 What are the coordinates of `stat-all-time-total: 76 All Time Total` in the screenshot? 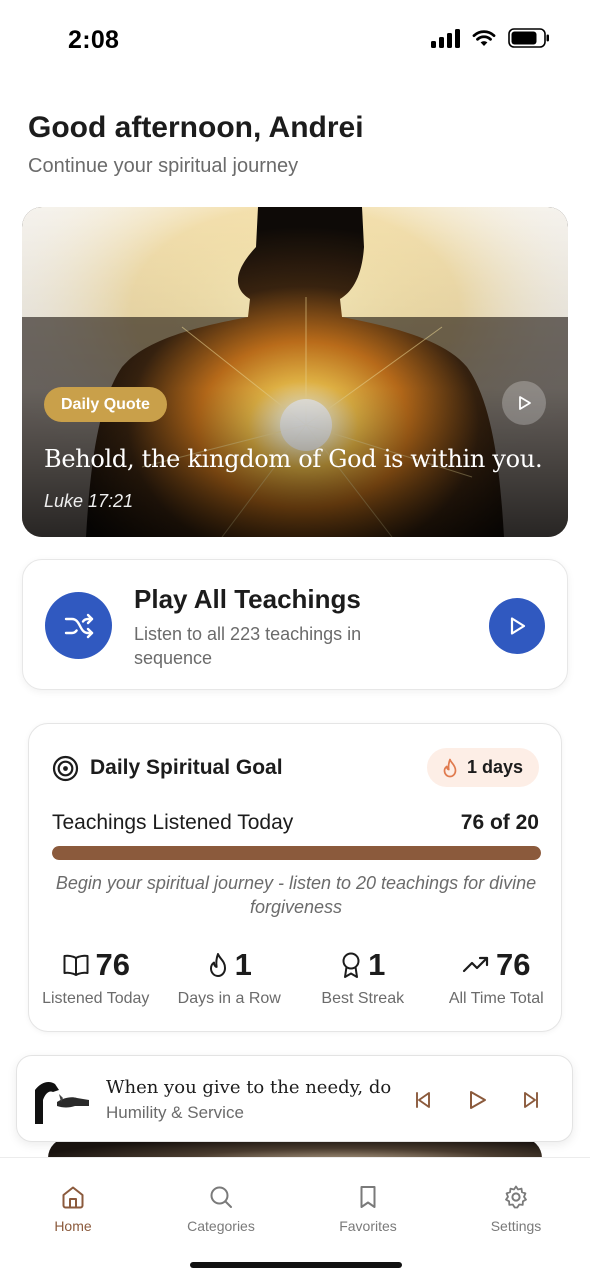 It's located at (497, 977).